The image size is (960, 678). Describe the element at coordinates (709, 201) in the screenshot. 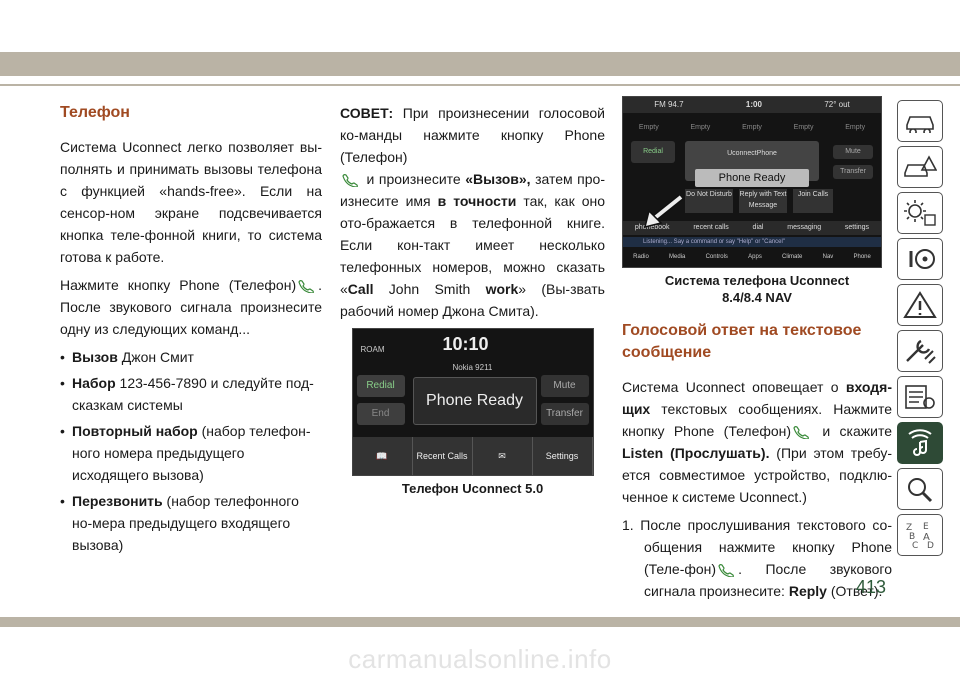

I see `do-not-disturb-button: Do Not Disturb` at that location.